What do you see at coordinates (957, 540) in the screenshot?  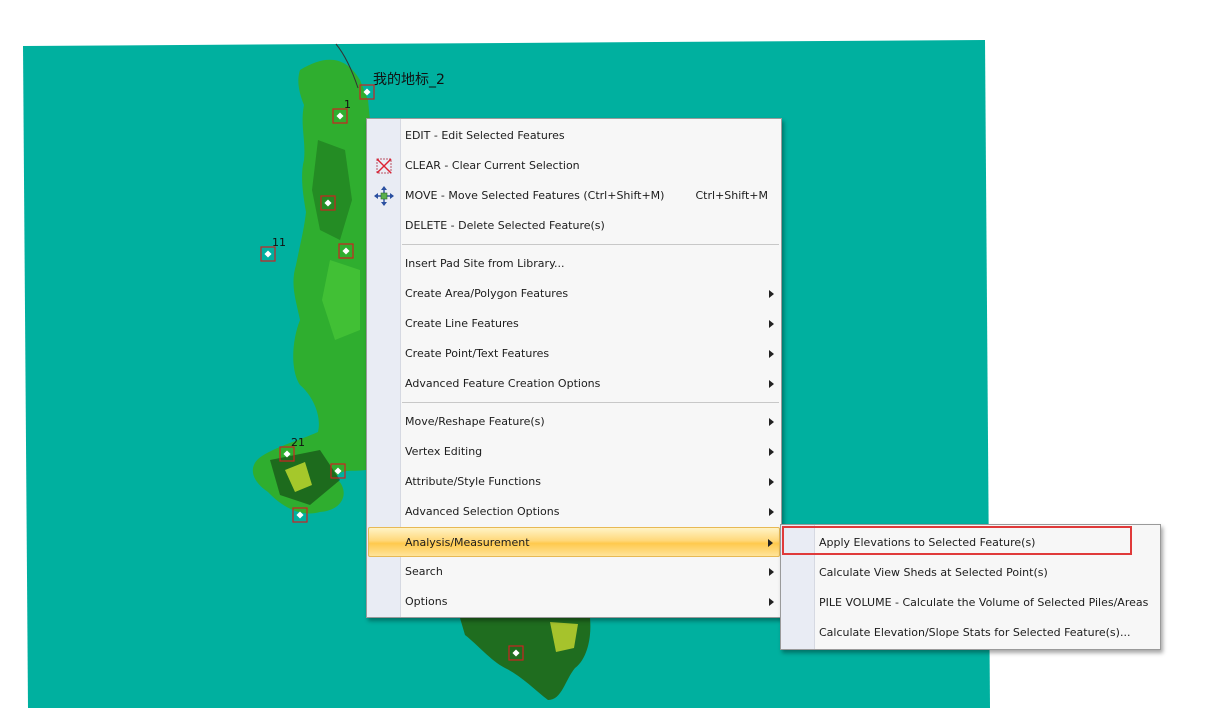 I see `highlight-box` at bounding box center [957, 540].